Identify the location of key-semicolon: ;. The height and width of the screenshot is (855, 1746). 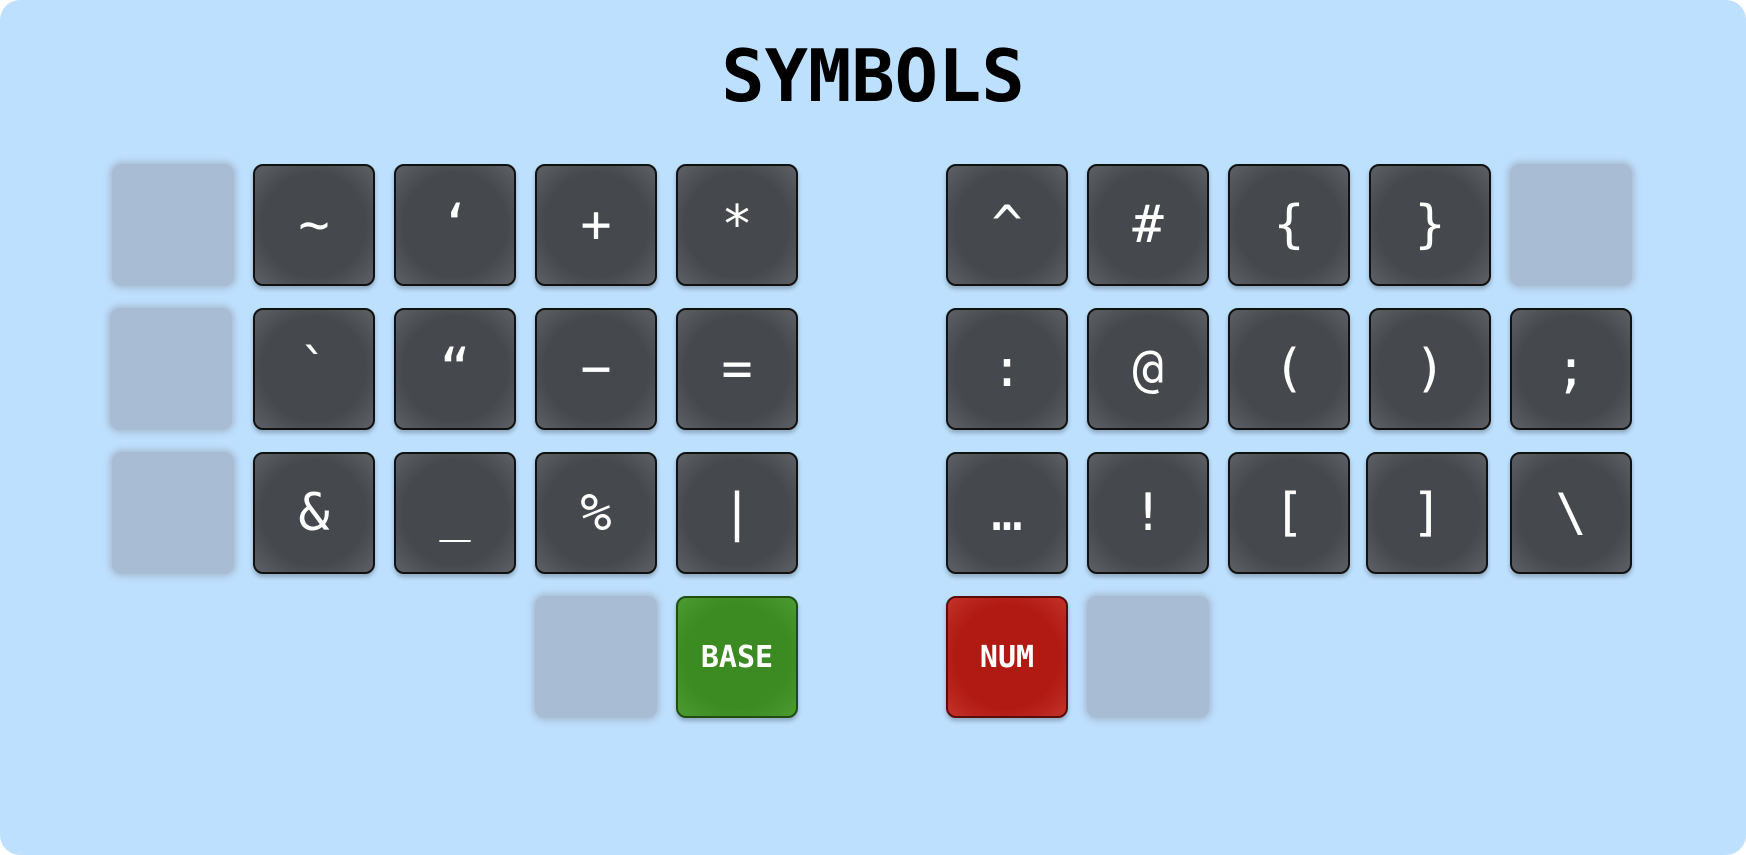
(1571, 369).